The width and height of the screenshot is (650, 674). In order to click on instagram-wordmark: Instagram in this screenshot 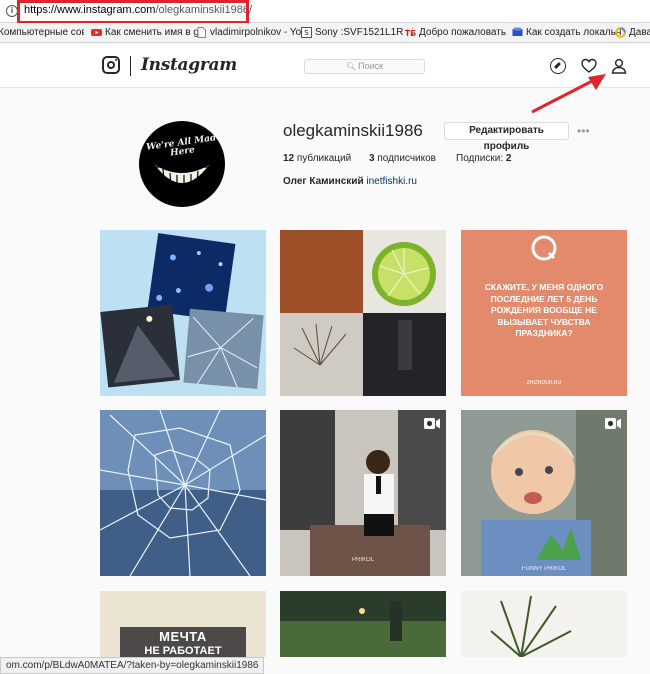, I will do `click(189, 65)`.